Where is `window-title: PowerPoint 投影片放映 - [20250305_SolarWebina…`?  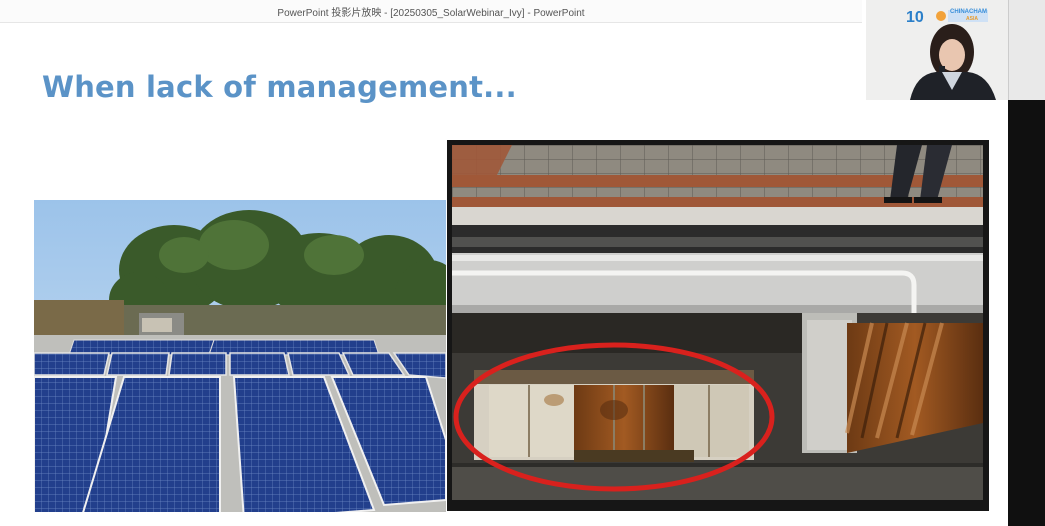 window-title: PowerPoint 投影片放映 - [20250305_SolarWebina… is located at coordinates (431, 13).